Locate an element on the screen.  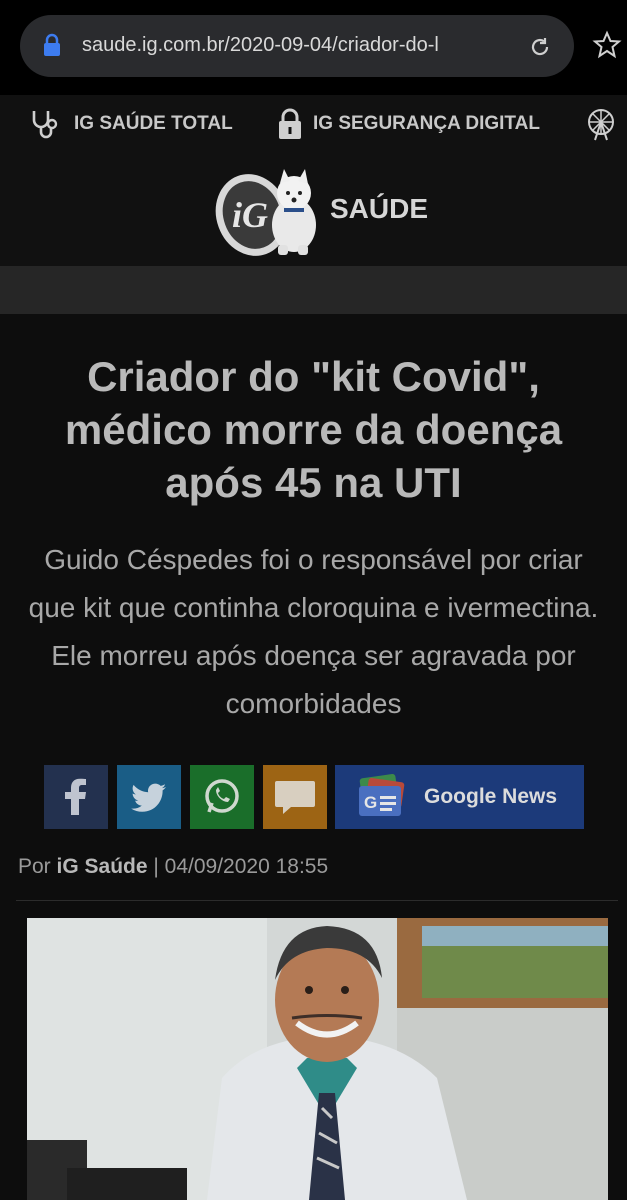
browser-toolbar: saude.ig.com.br/2020-09-04/criador-do-l is located at coordinates (313, 47).